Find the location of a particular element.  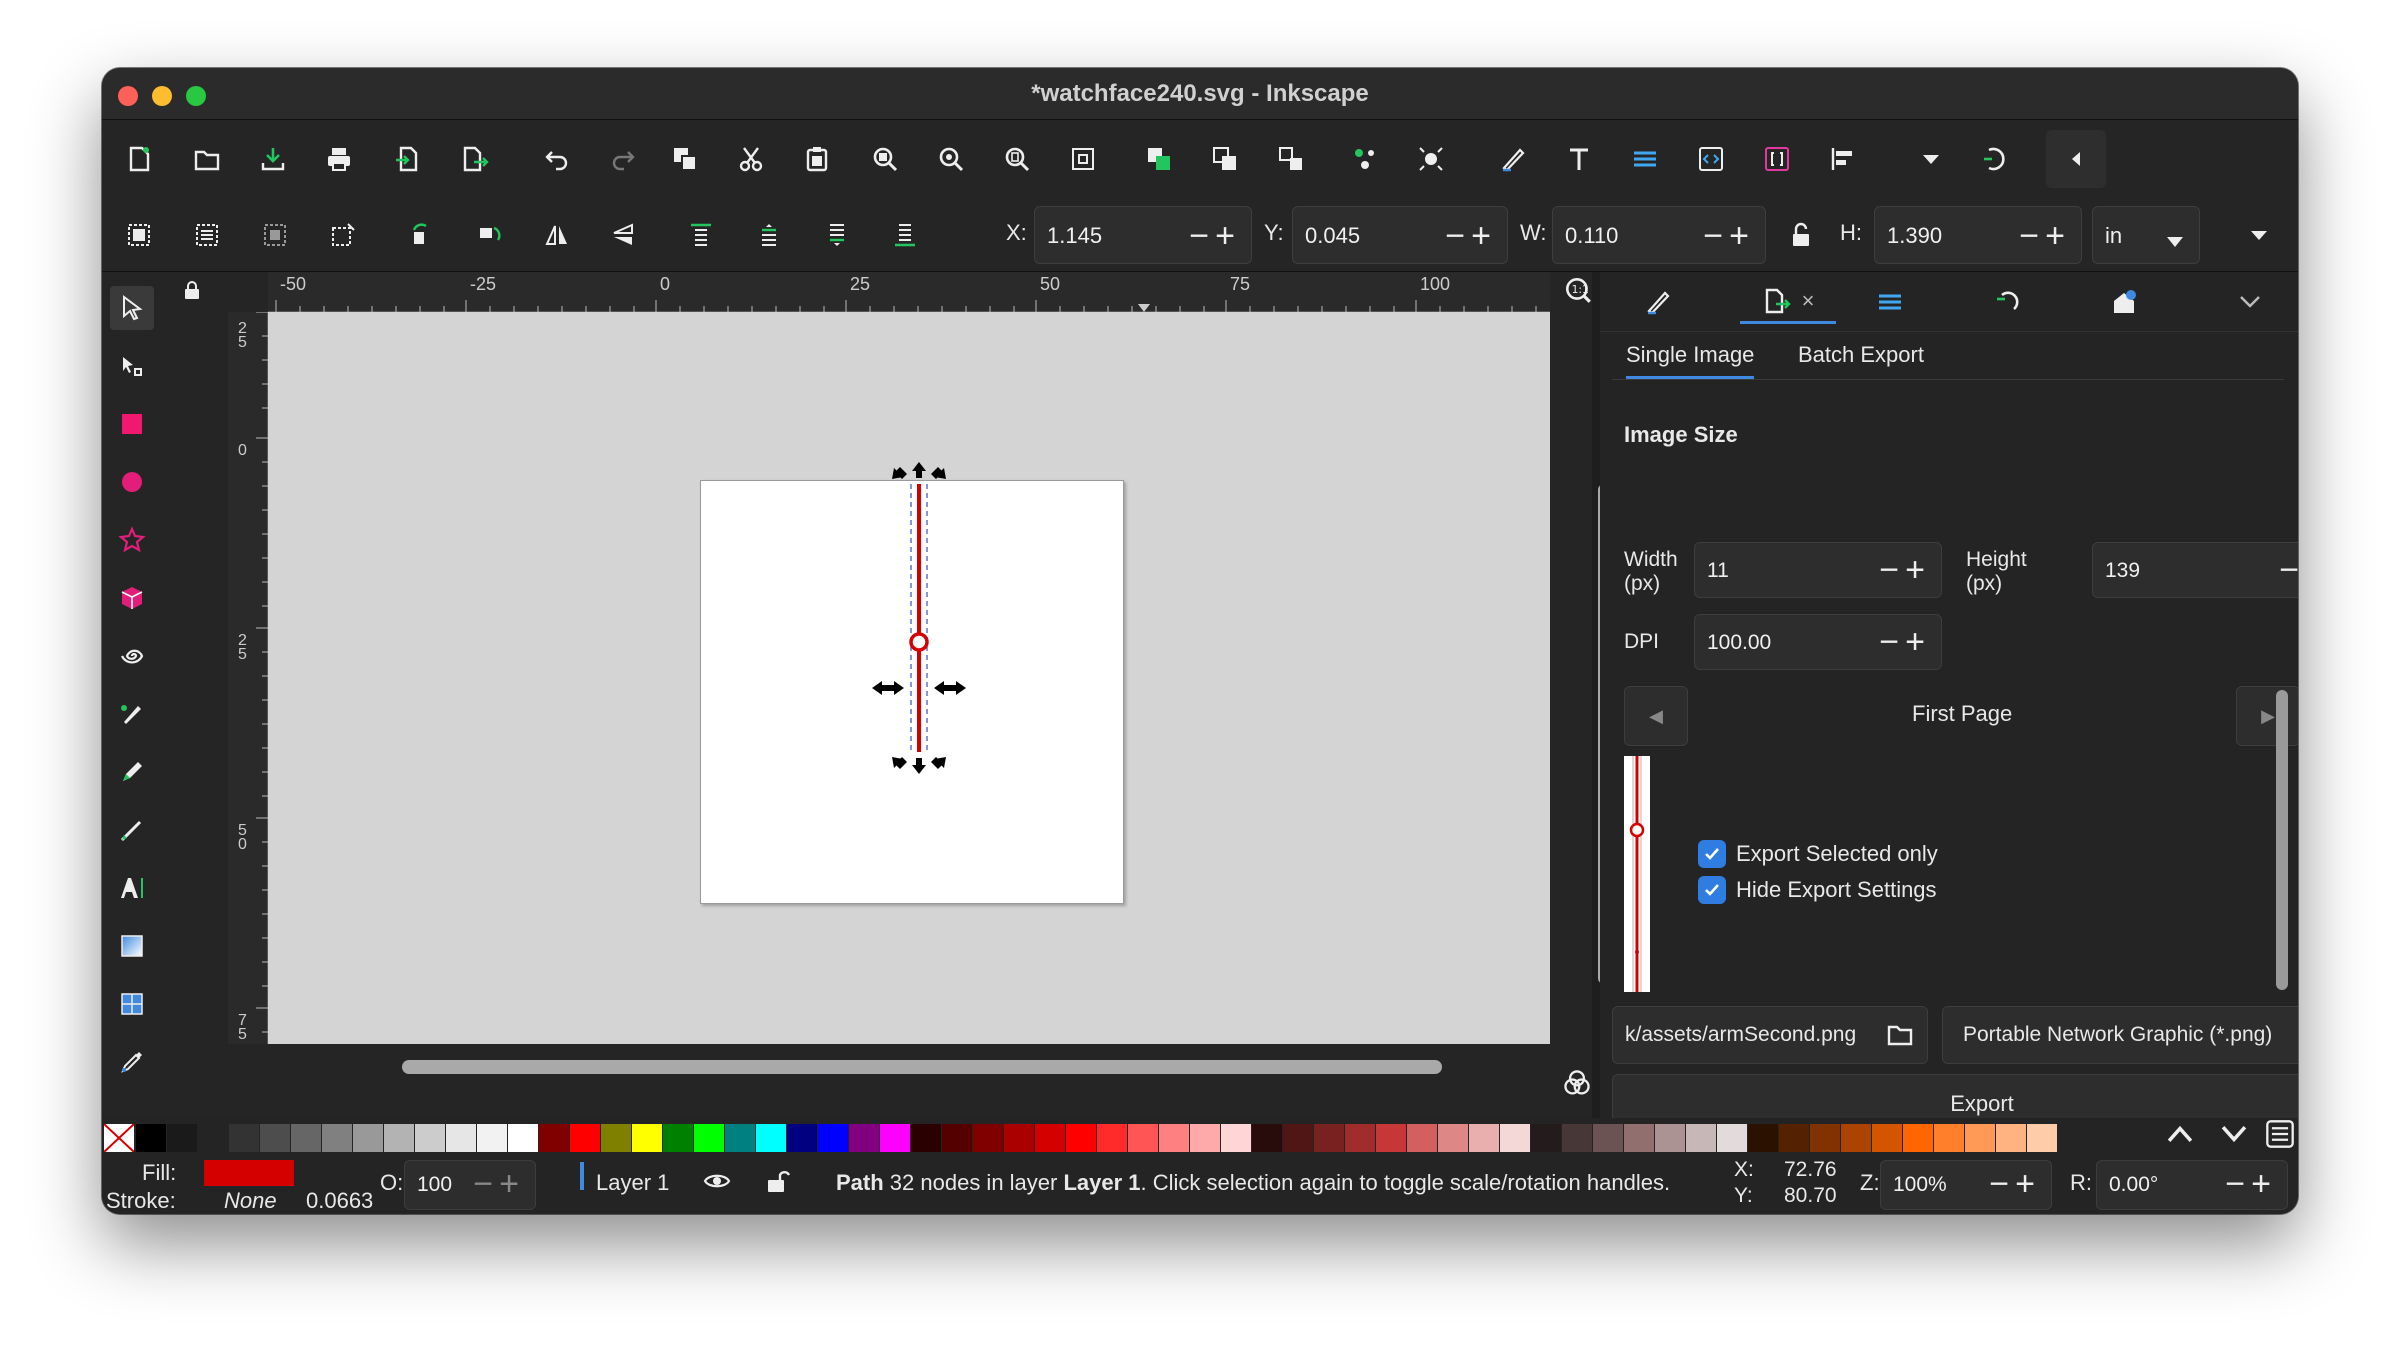

palette-menu-icon is located at coordinates (2279, 1134).